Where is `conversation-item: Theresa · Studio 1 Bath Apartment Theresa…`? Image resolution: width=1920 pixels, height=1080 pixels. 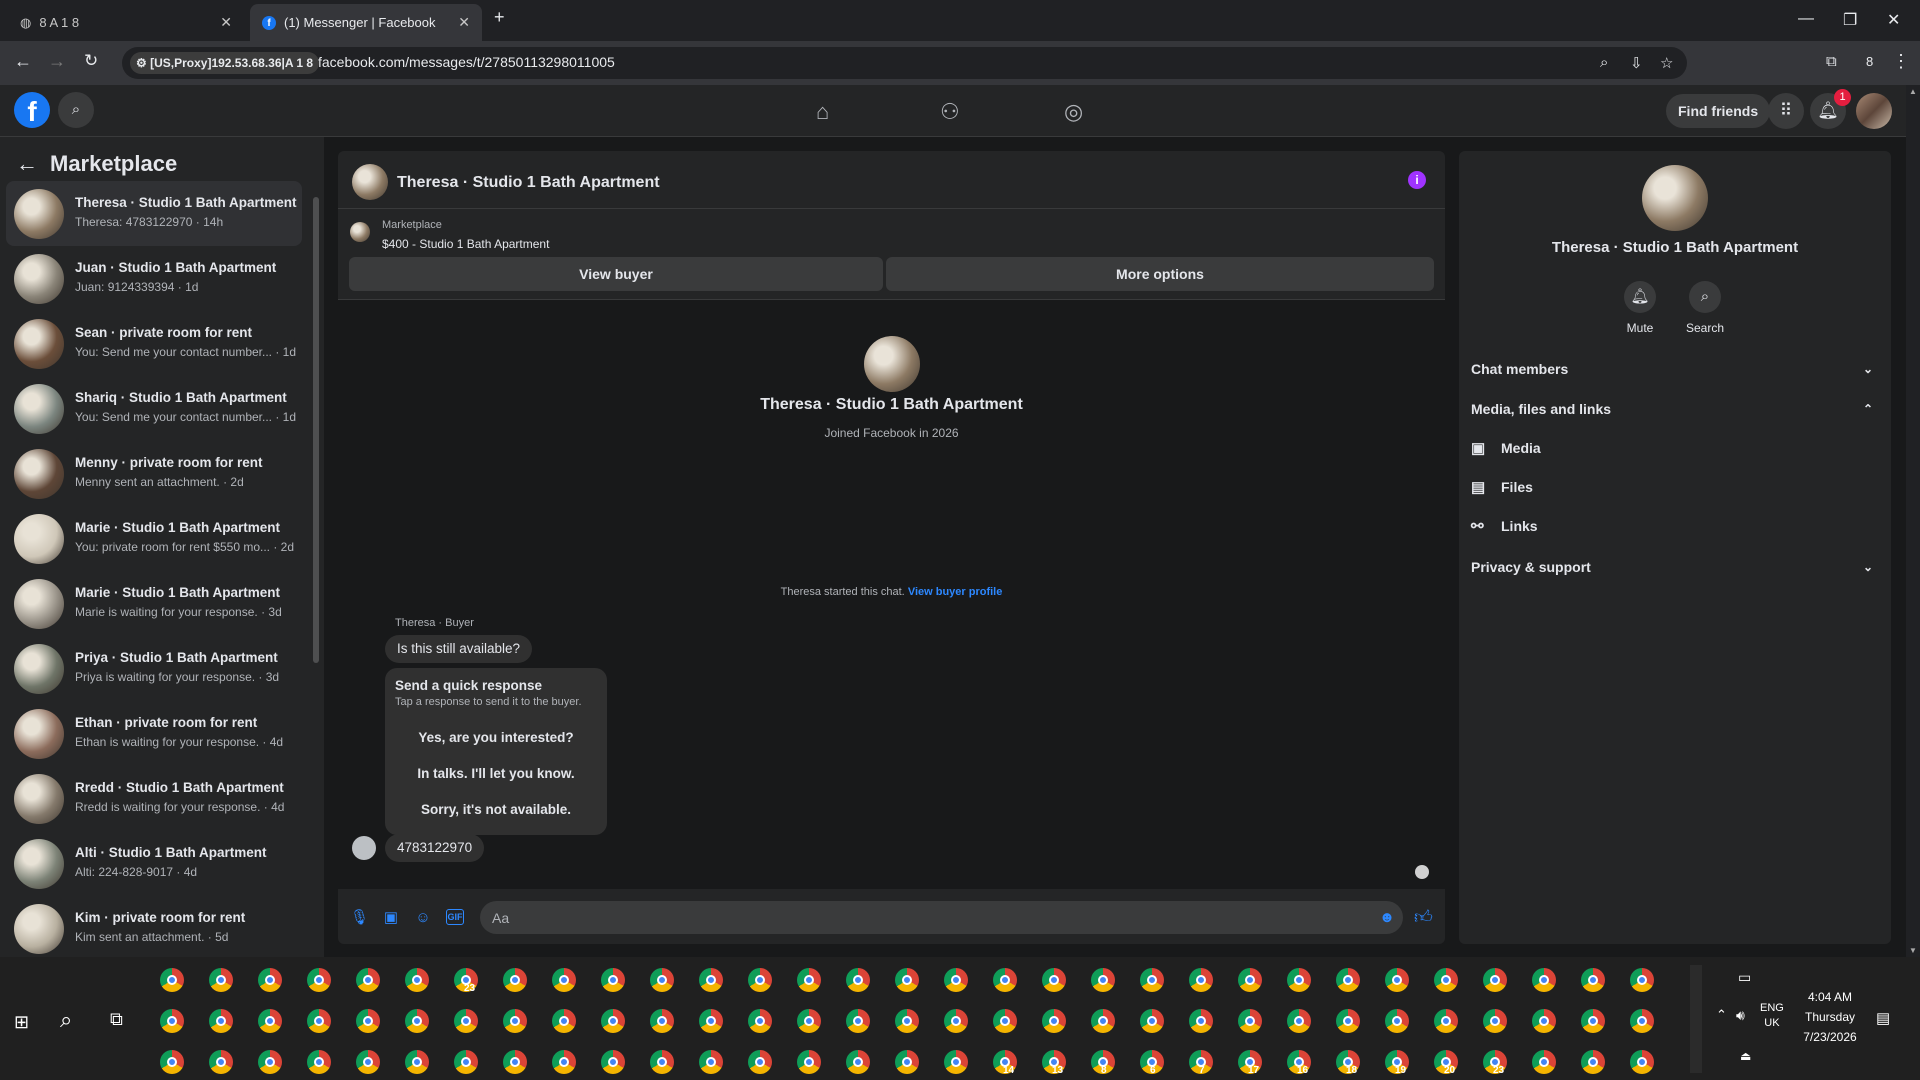
conversation-item: Theresa · Studio 1 Bath Apartment Theresa… is located at coordinates (154, 213).